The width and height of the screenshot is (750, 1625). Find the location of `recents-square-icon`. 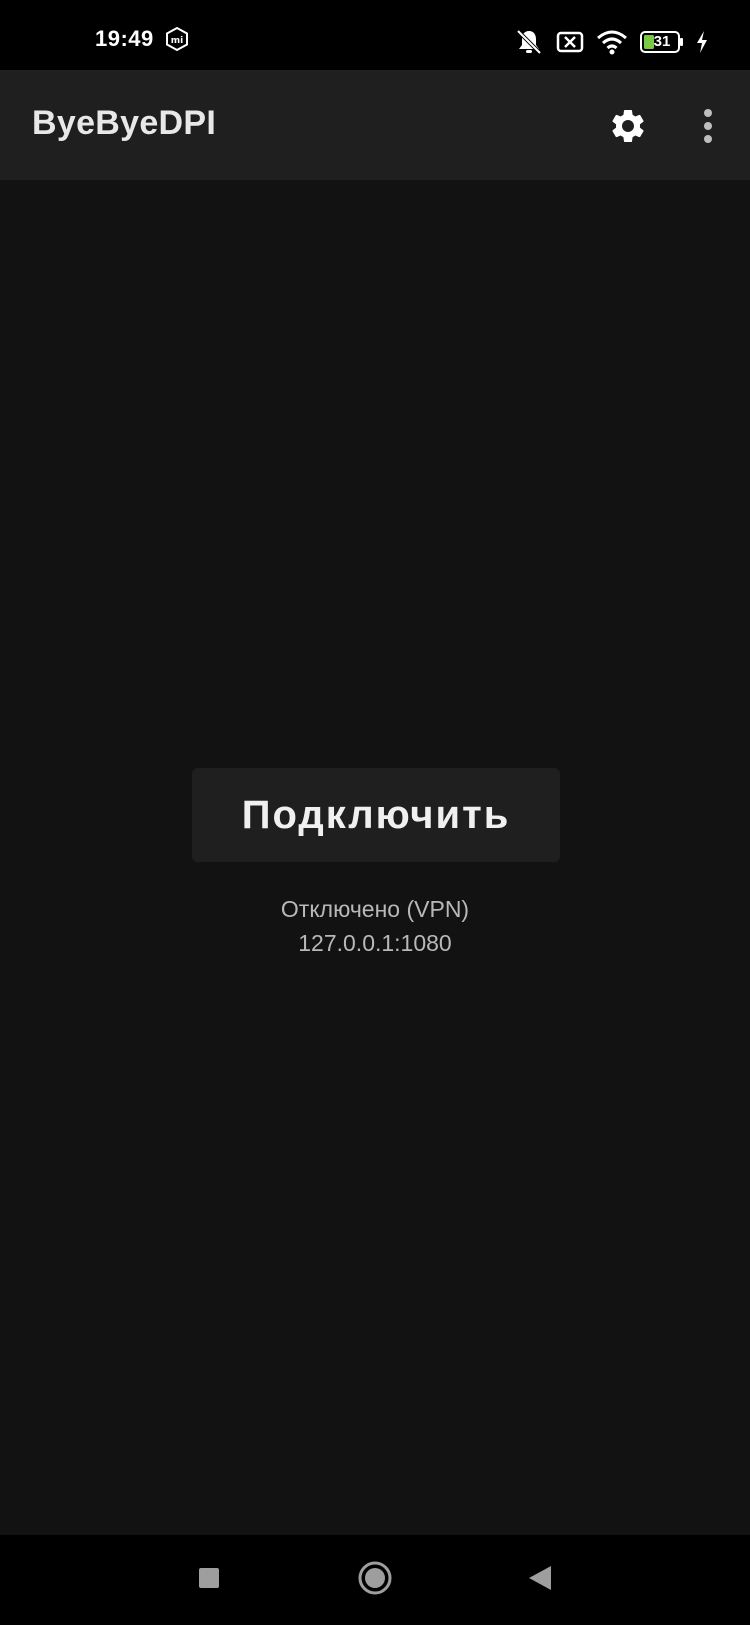

recents-square-icon is located at coordinates (209, 1580).